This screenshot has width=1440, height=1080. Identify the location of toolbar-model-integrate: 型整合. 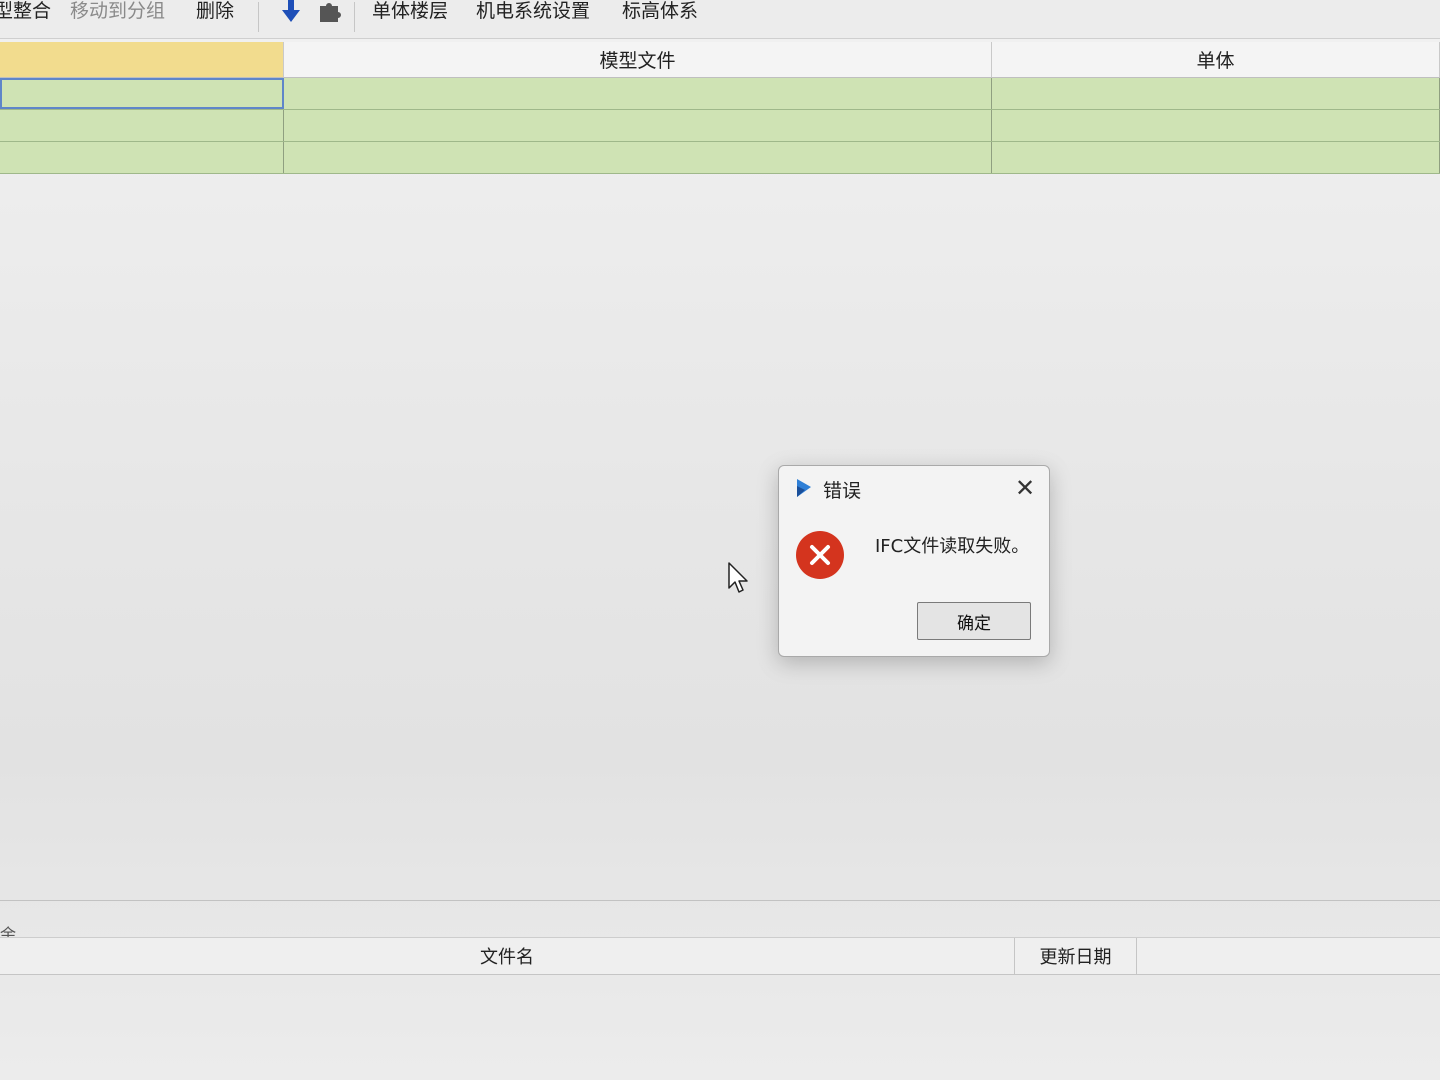
(25, 11).